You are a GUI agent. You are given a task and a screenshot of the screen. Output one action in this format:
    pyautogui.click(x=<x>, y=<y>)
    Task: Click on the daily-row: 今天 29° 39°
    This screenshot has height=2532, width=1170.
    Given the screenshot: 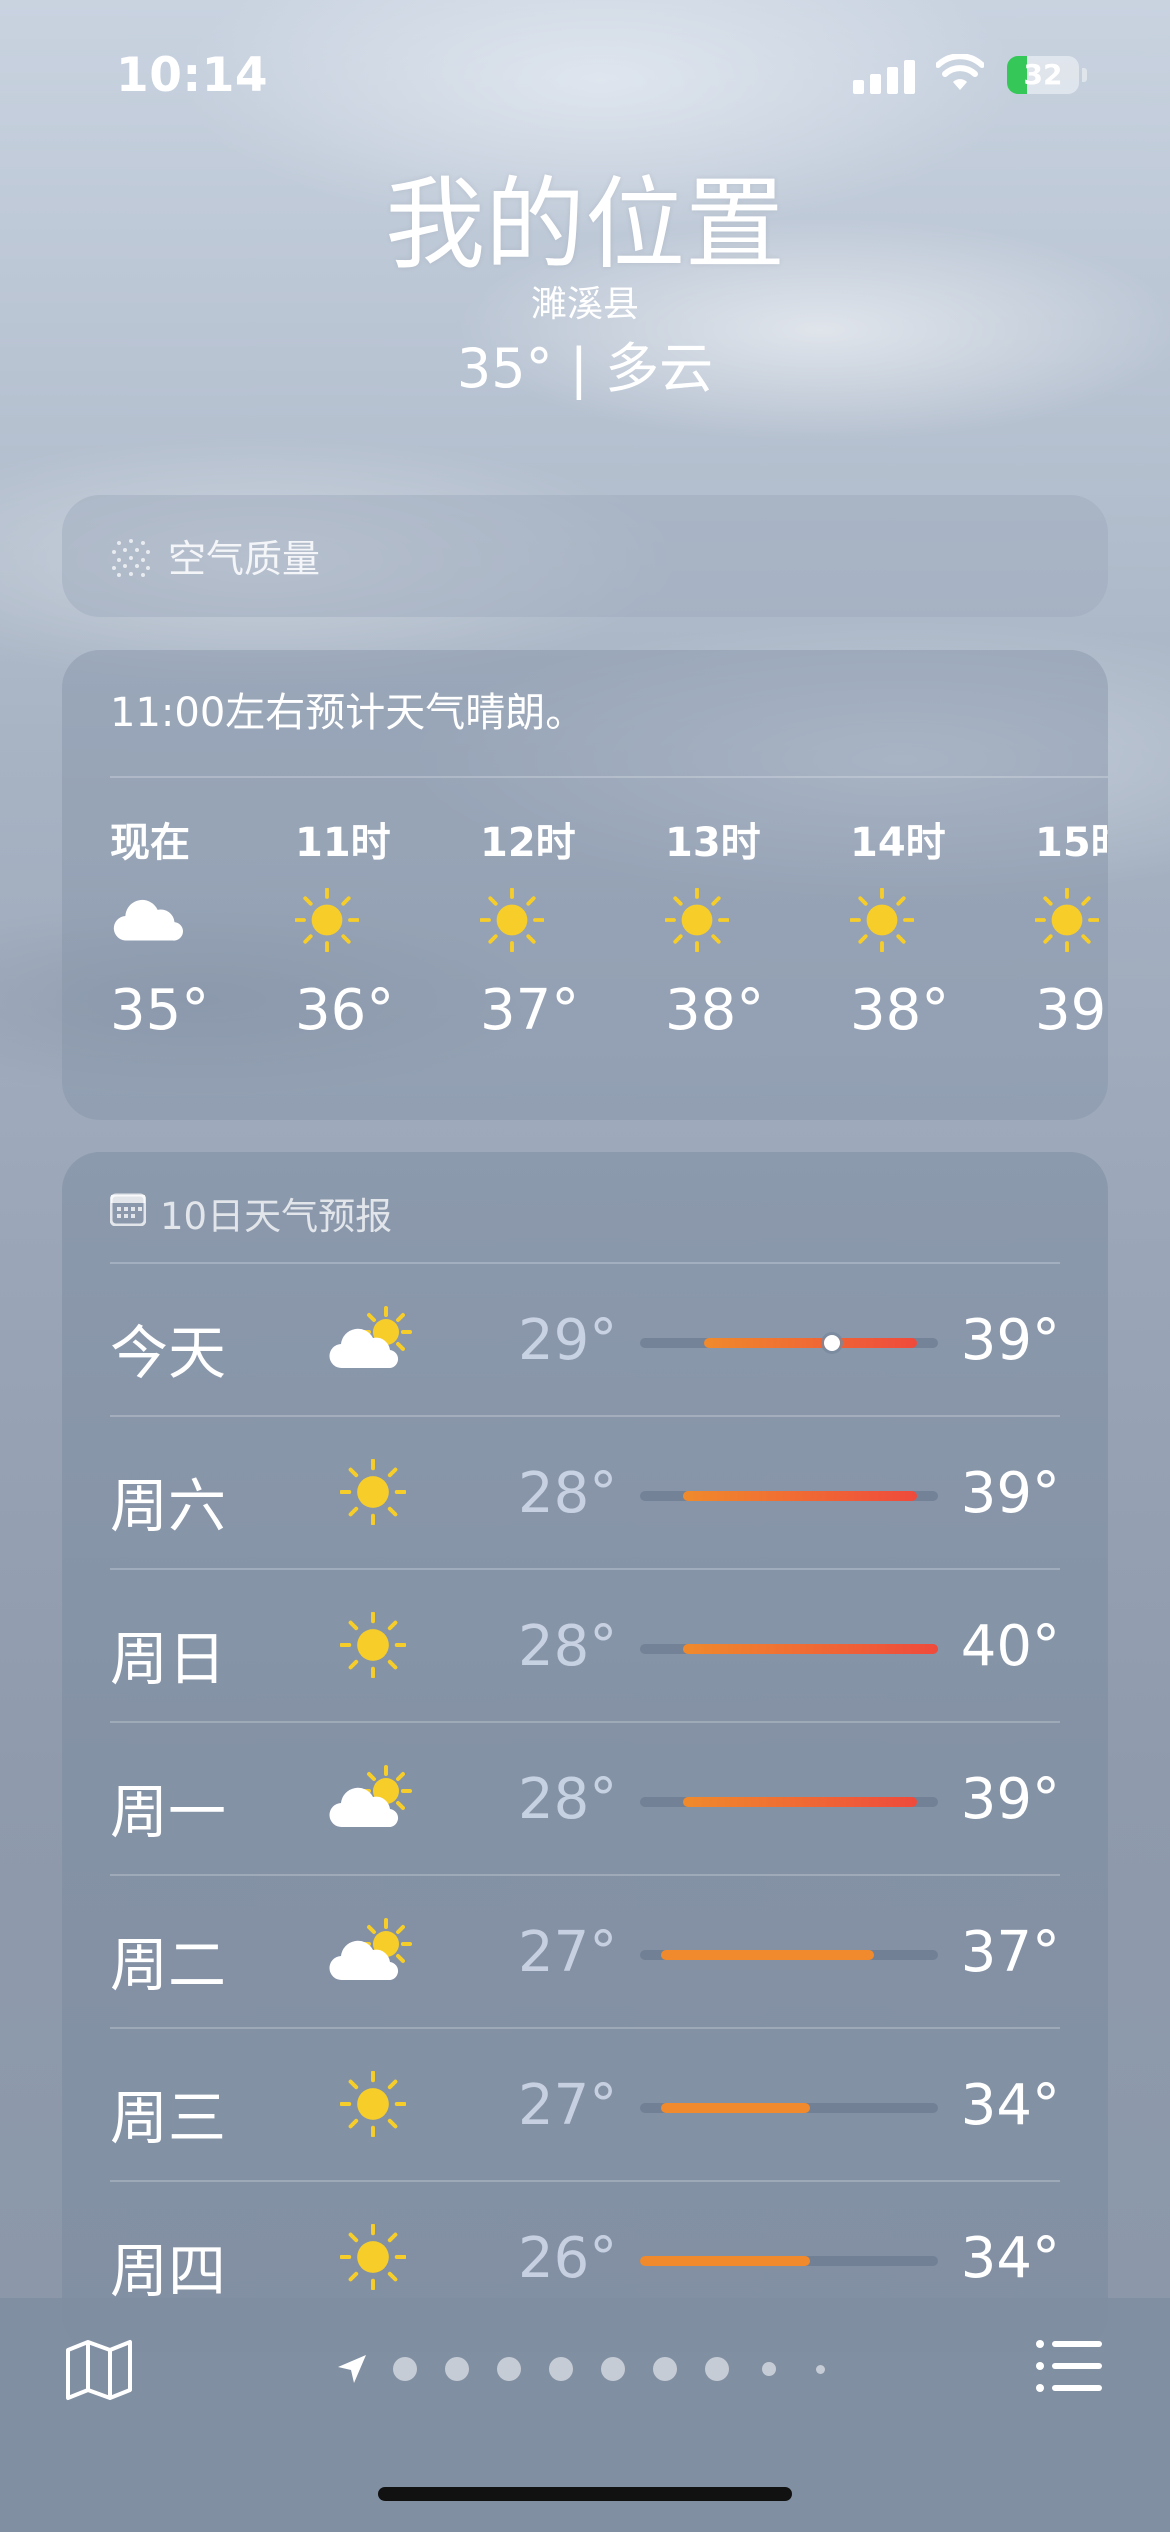 What is the action you would take?
    pyautogui.click(x=585, y=1338)
    